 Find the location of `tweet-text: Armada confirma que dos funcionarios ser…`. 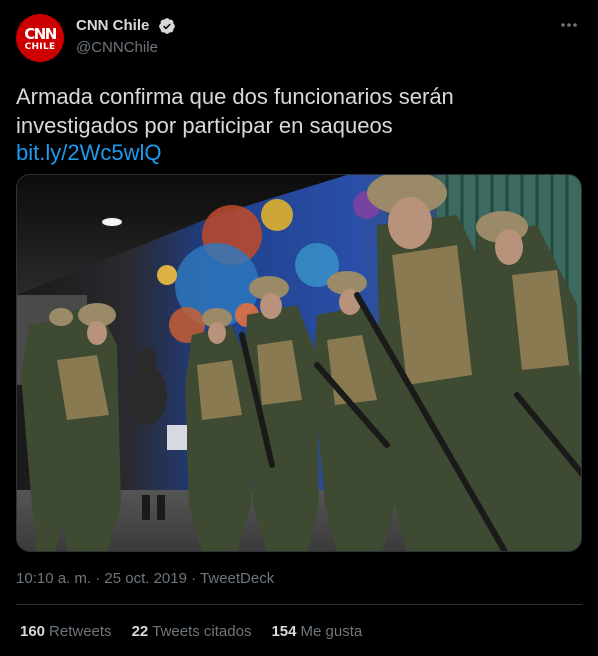

tweet-text: Armada confirma que dos funcionarios ser… is located at coordinates (235, 111).